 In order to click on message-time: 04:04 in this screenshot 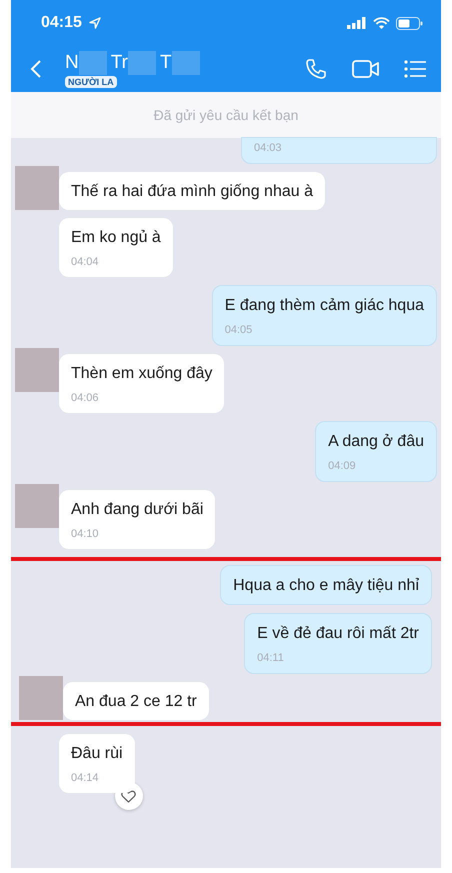, I will do `click(85, 262)`.